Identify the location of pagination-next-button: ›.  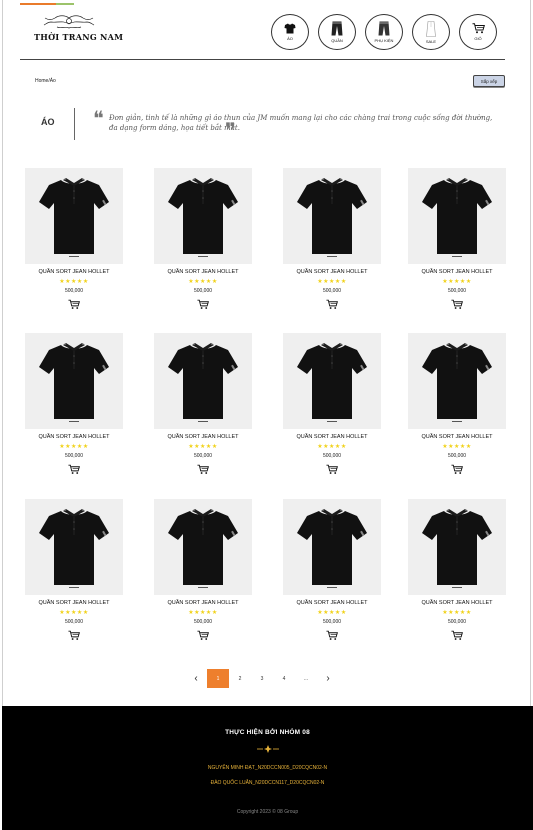
(328, 678).